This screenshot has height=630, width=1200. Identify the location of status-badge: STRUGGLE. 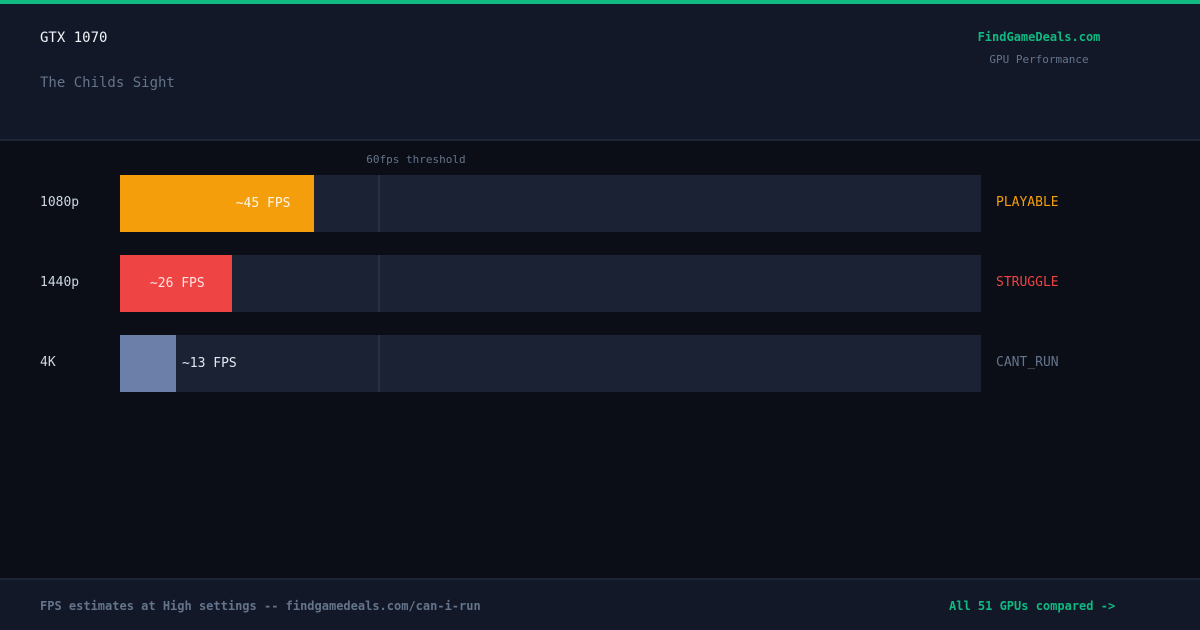
(1027, 282).